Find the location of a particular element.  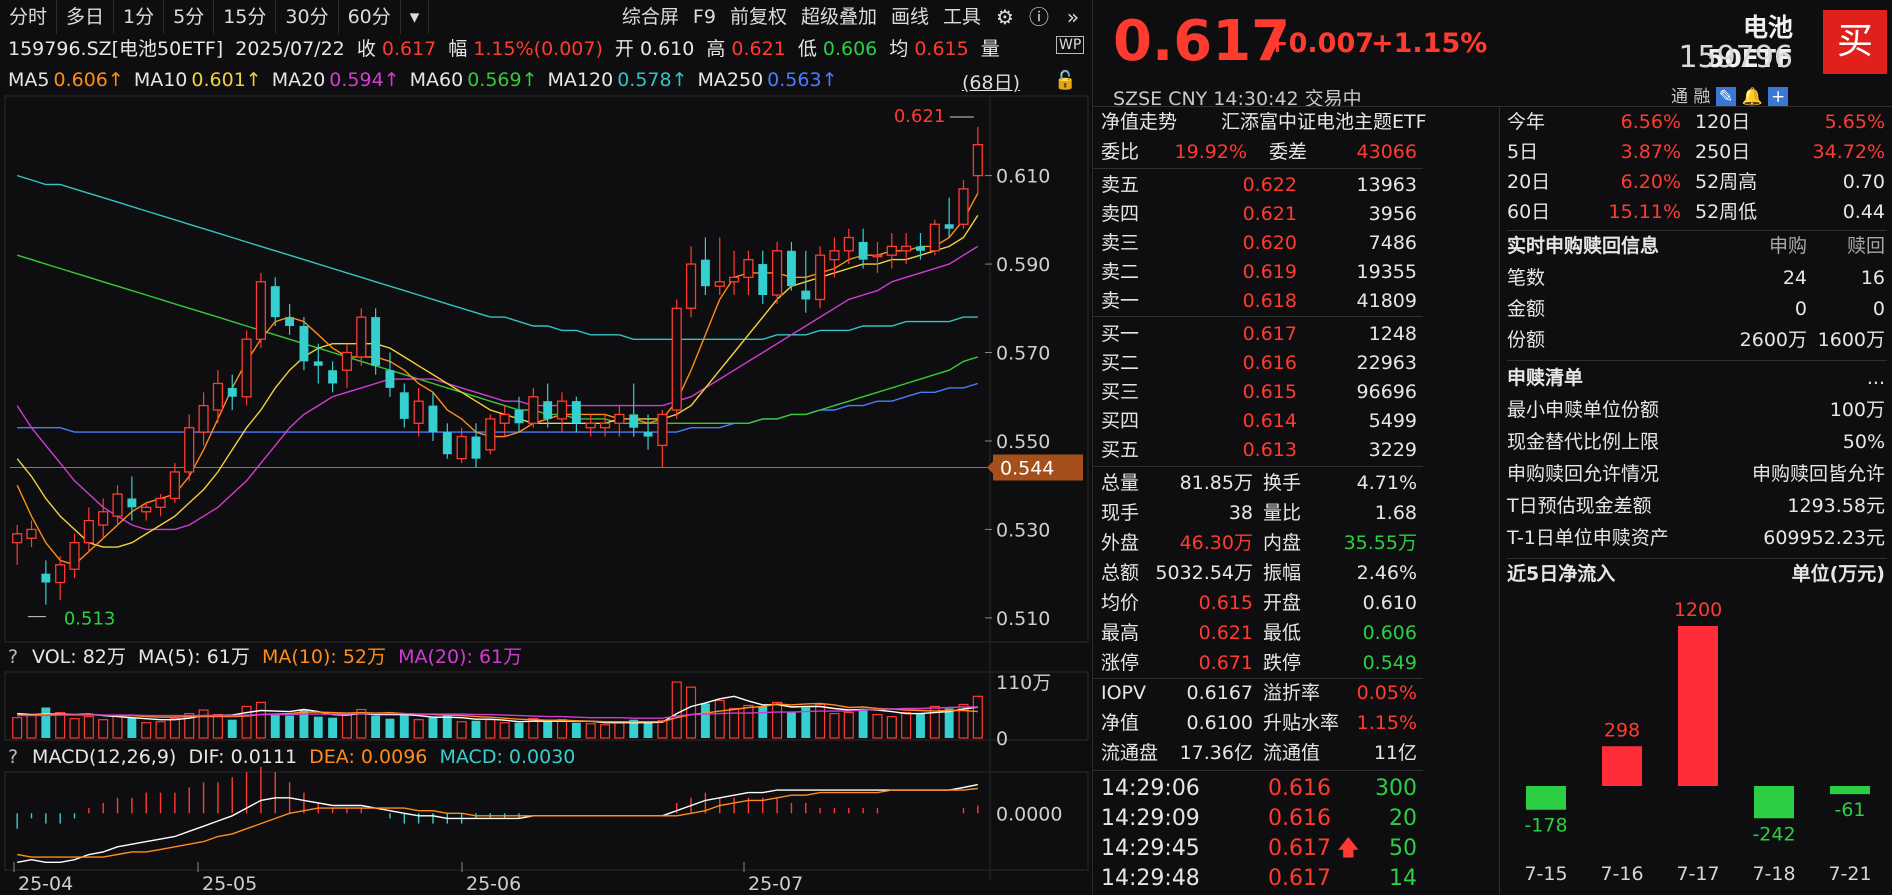

inflow-date-label: 7-18 is located at coordinates (1773, 874).